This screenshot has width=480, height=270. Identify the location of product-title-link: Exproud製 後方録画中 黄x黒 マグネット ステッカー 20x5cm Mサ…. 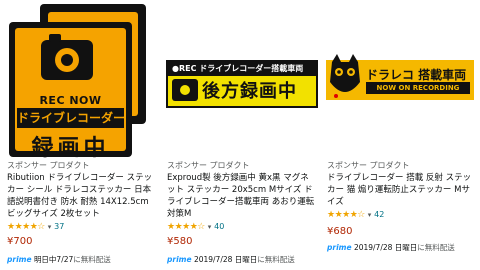
(241, 196).